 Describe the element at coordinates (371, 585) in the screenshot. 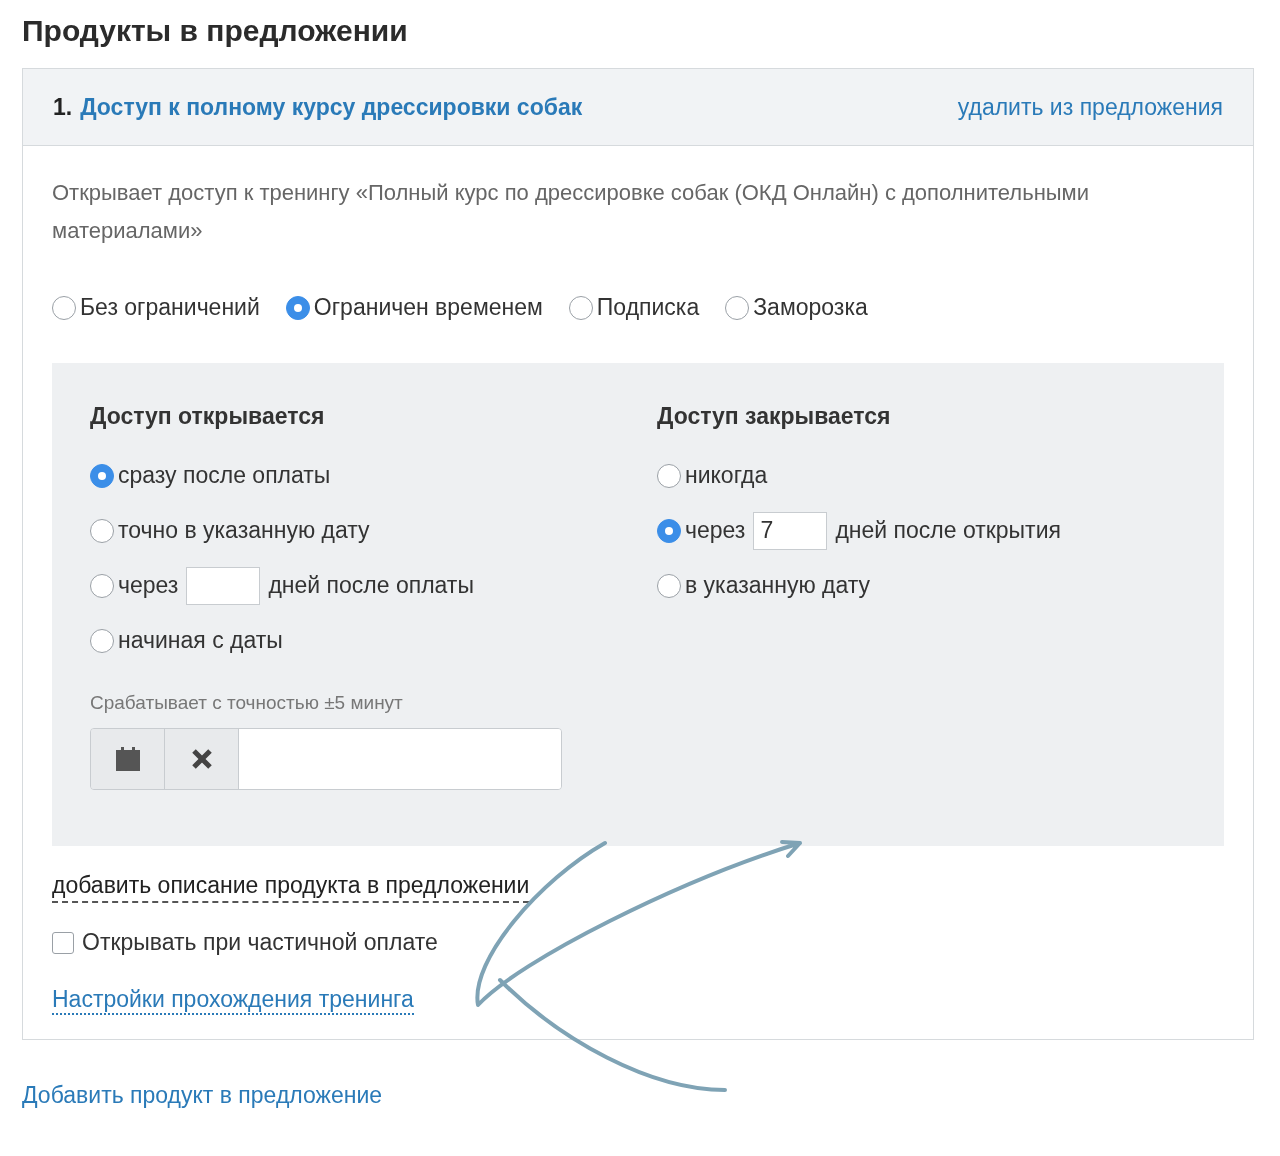

I see `option-label: дней после оплаты` at that location.